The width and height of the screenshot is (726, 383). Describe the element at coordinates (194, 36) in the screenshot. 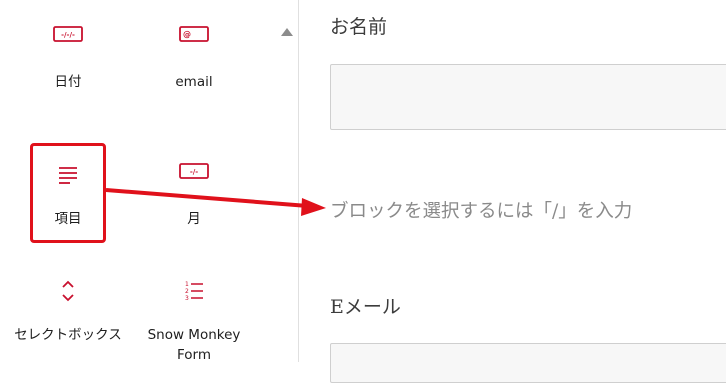

I see `email-field-icon: @` at that location.